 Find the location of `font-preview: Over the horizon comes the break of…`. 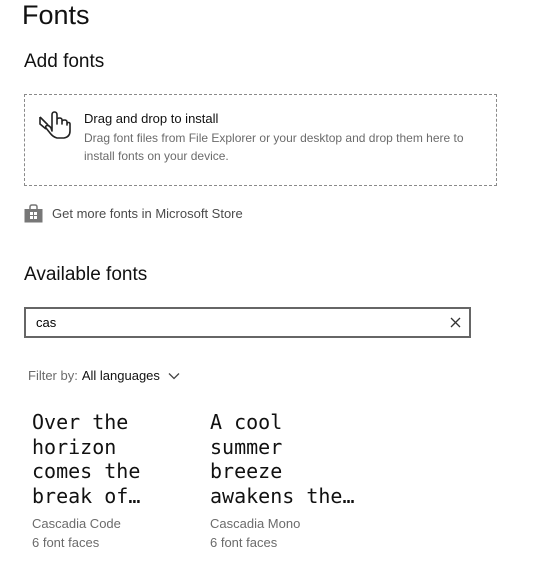

font-preview: Over the horizon comes the break of… is located at coordinates (117, 460).